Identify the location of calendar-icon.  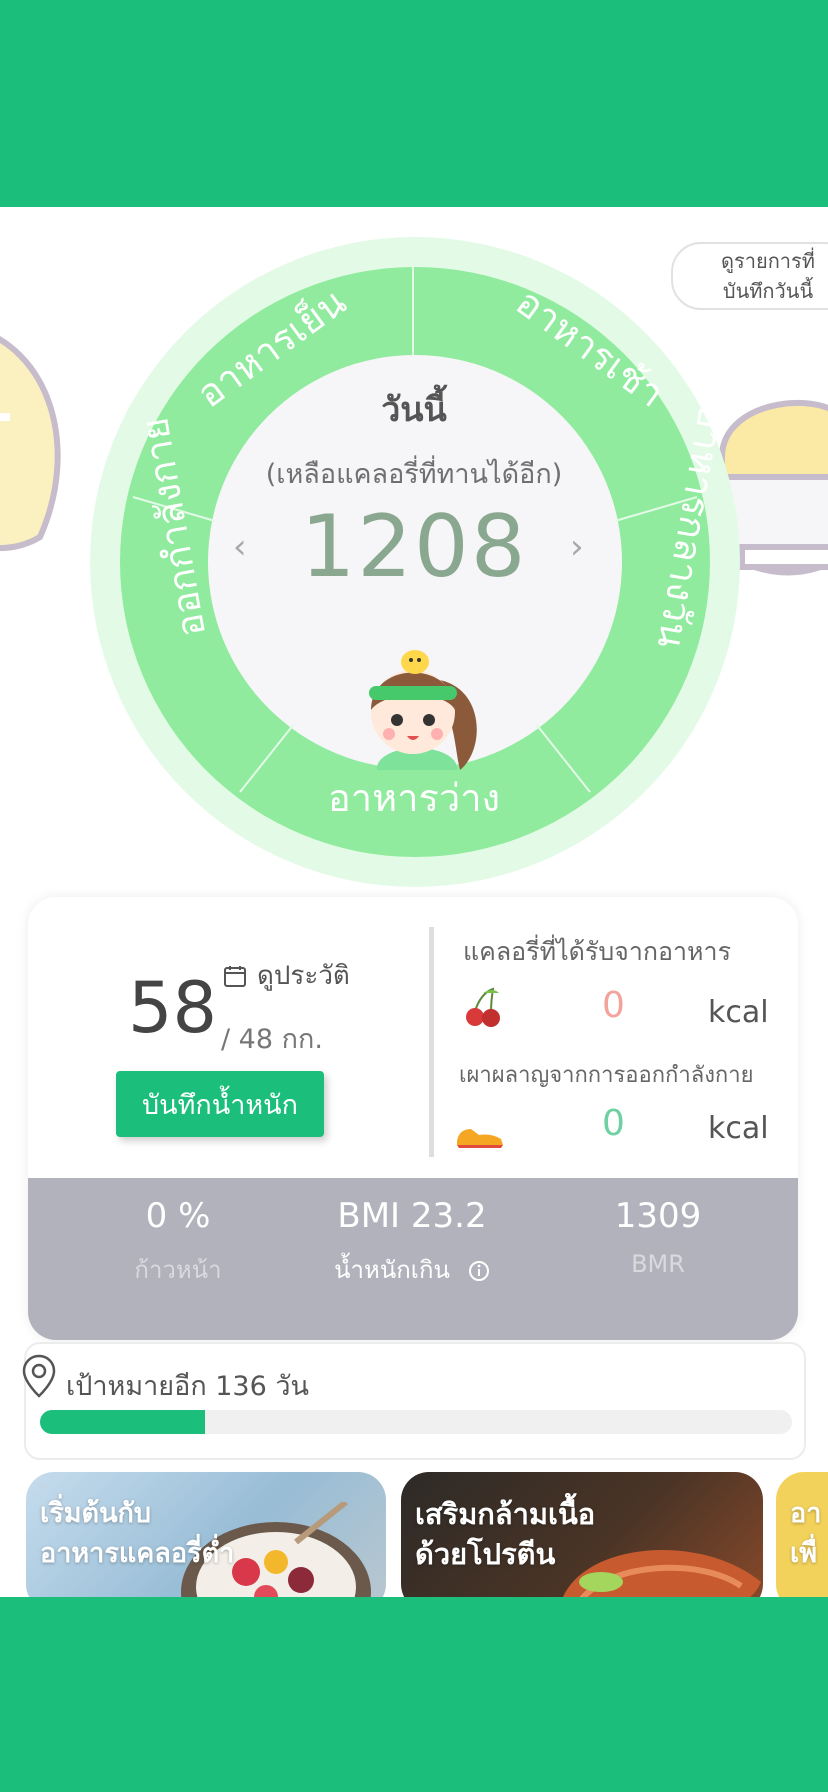
(235, 976).